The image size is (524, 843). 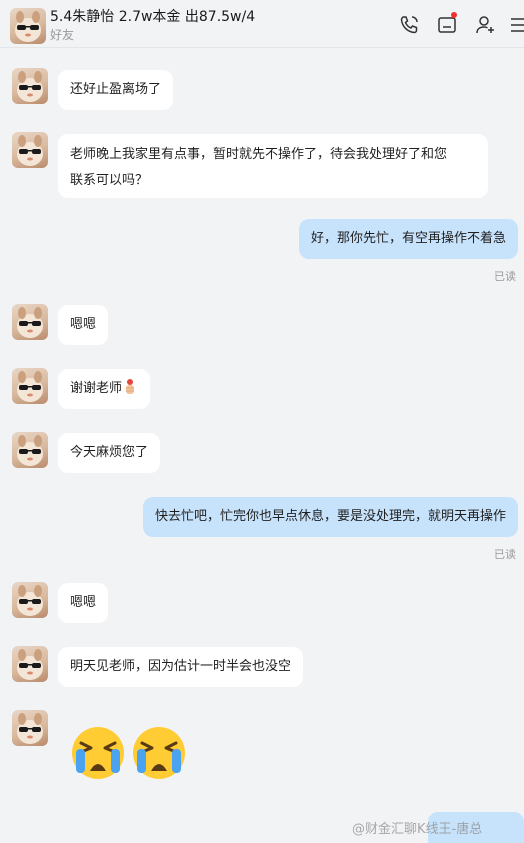 What do you see at coordinates (96, 388) in the screenshot?
I see `message-text: 谢谢老师` at bounding box center [96, 388].